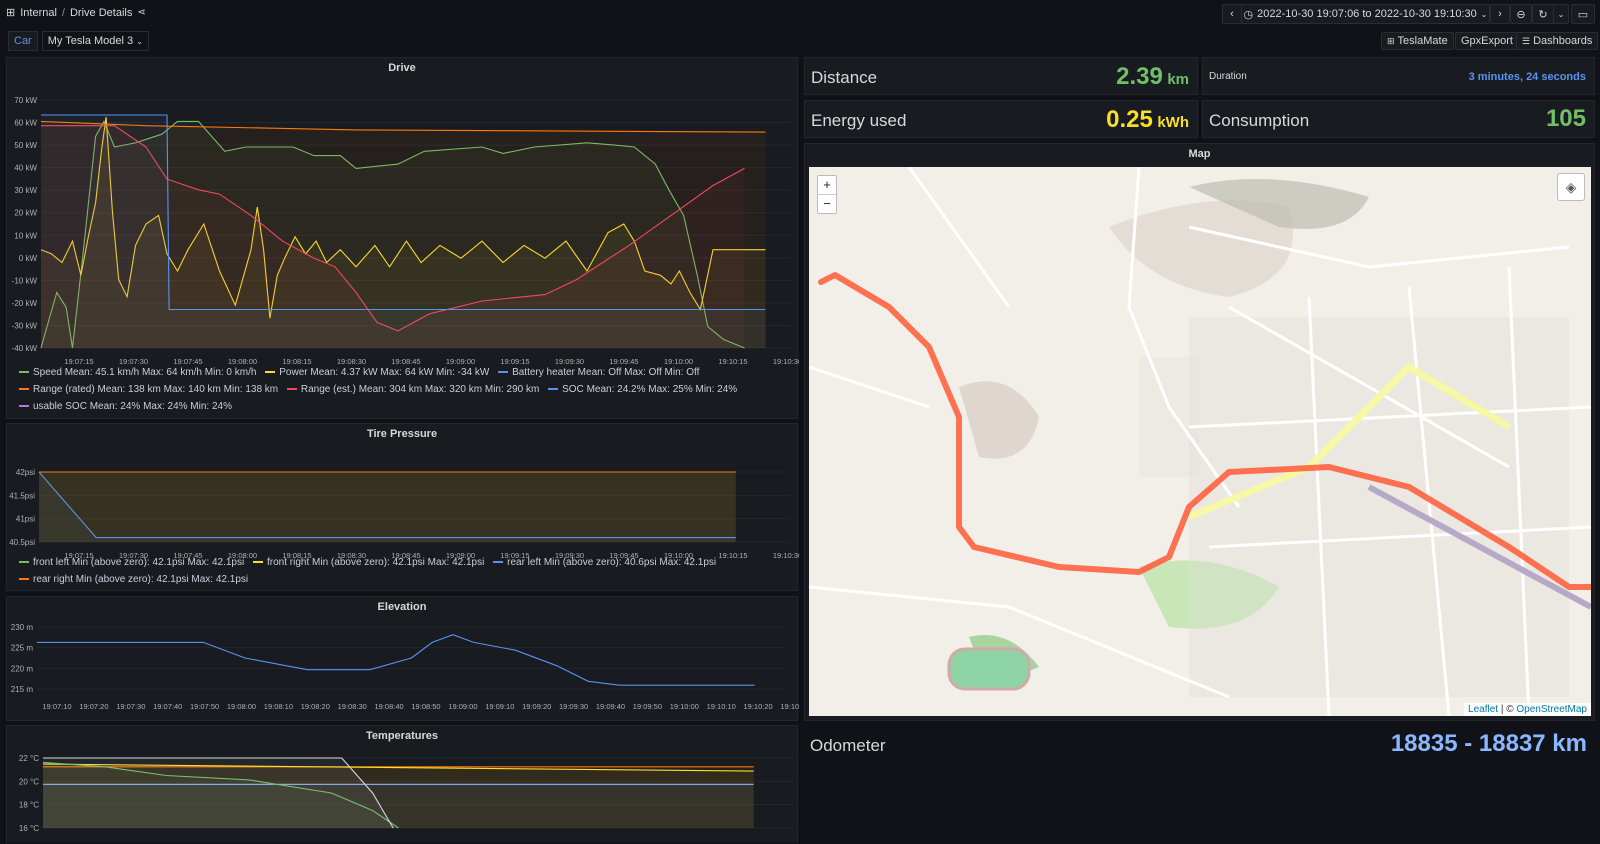 This screenshot has height=844, width=1600. What do you see at coordinates (130, 706) in the screenshot?
I see `x-tick-label: 19:07:30` at bounding box center [130, 706].